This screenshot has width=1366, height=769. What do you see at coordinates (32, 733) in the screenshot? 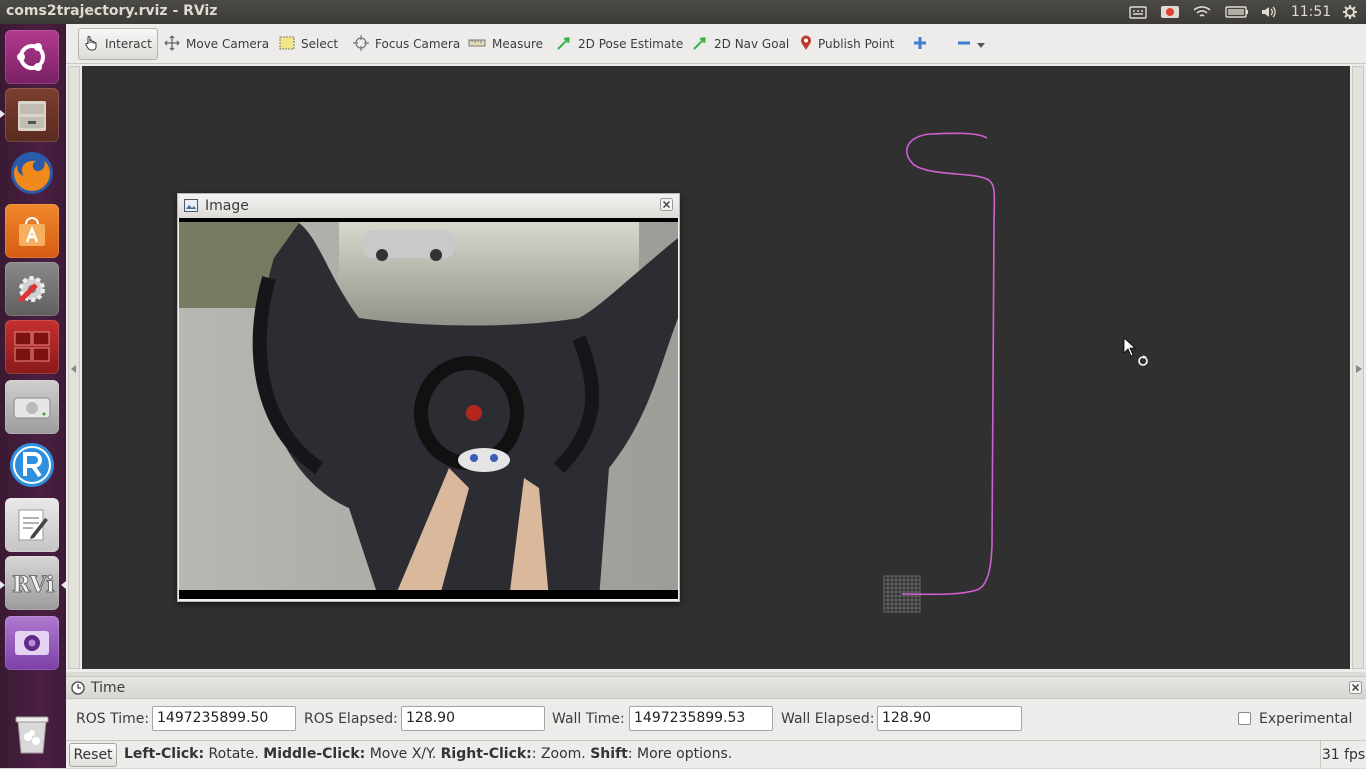
I see `trash-icon` at bounding box center [32, 733].